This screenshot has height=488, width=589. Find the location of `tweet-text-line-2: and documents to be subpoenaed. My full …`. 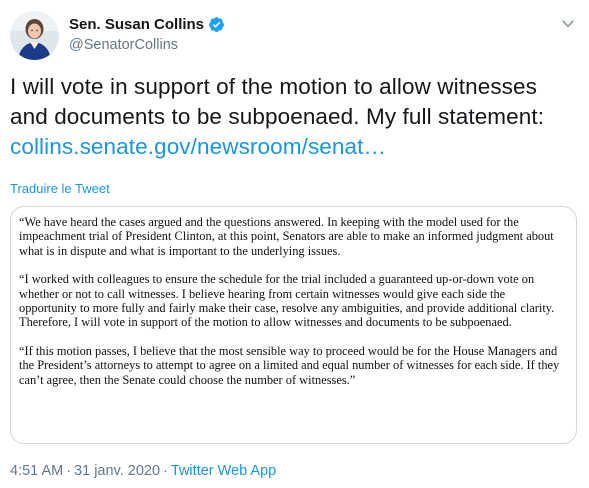

tweet-text-line-2: and documents to be subpoenaed. My full … is located at coordinates (277, 116).